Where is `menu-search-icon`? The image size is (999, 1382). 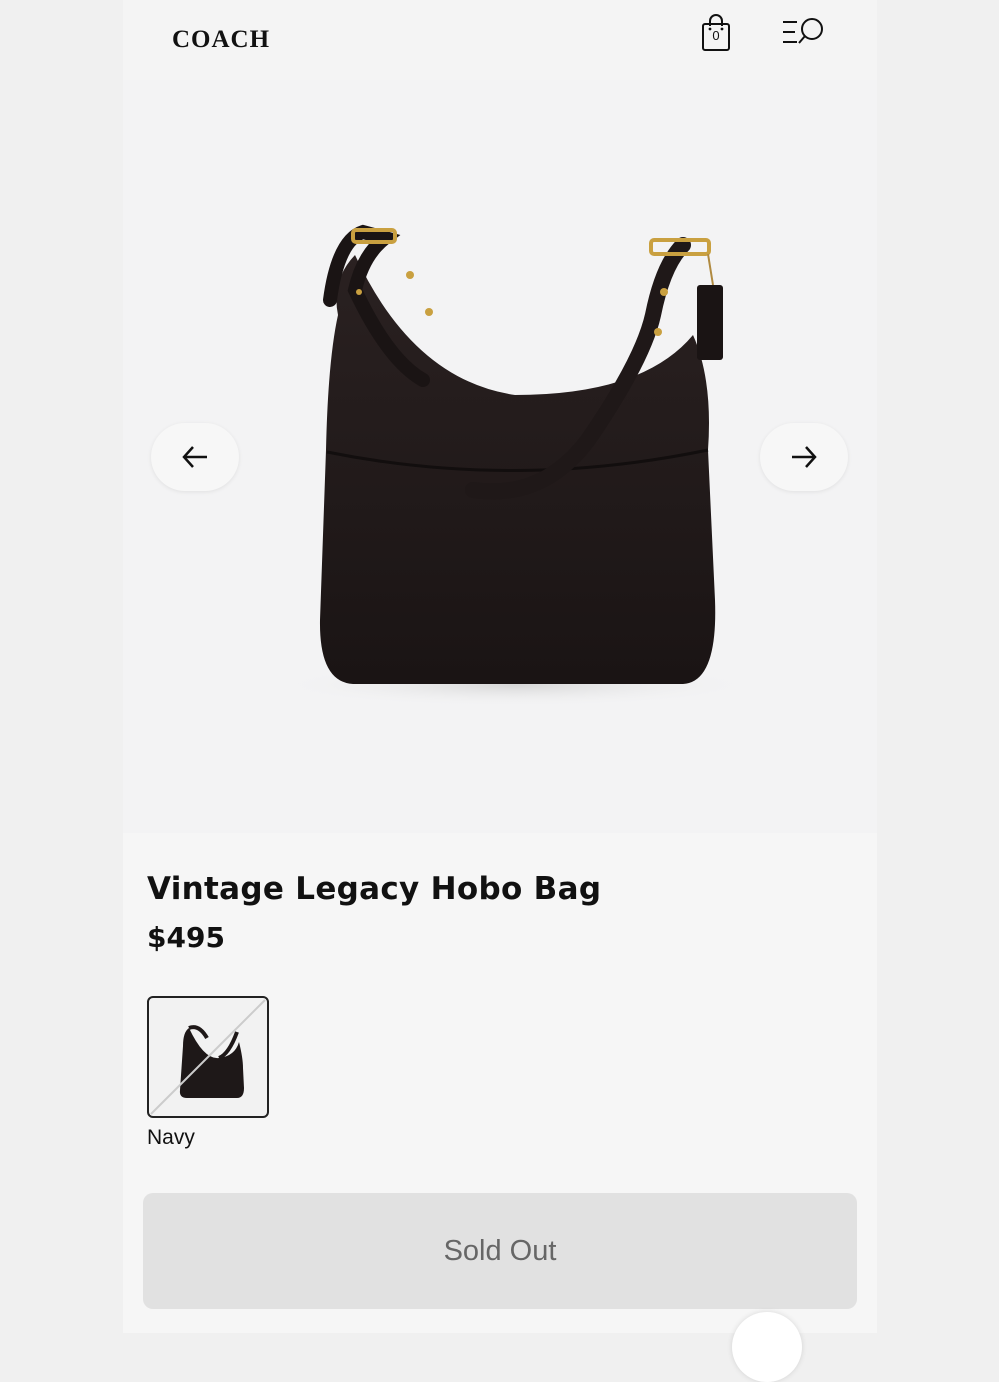
menu-search-icon is located at coordinates (803, 31).